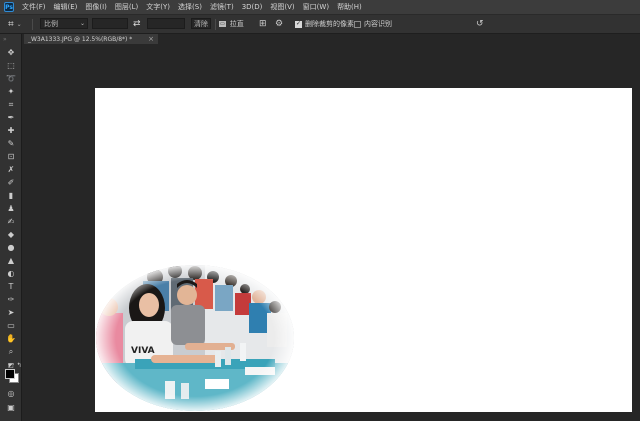 The width and height of the screenshot is (640, 421). I want to click on menu-window: 窗口(W), so click(316, 7).